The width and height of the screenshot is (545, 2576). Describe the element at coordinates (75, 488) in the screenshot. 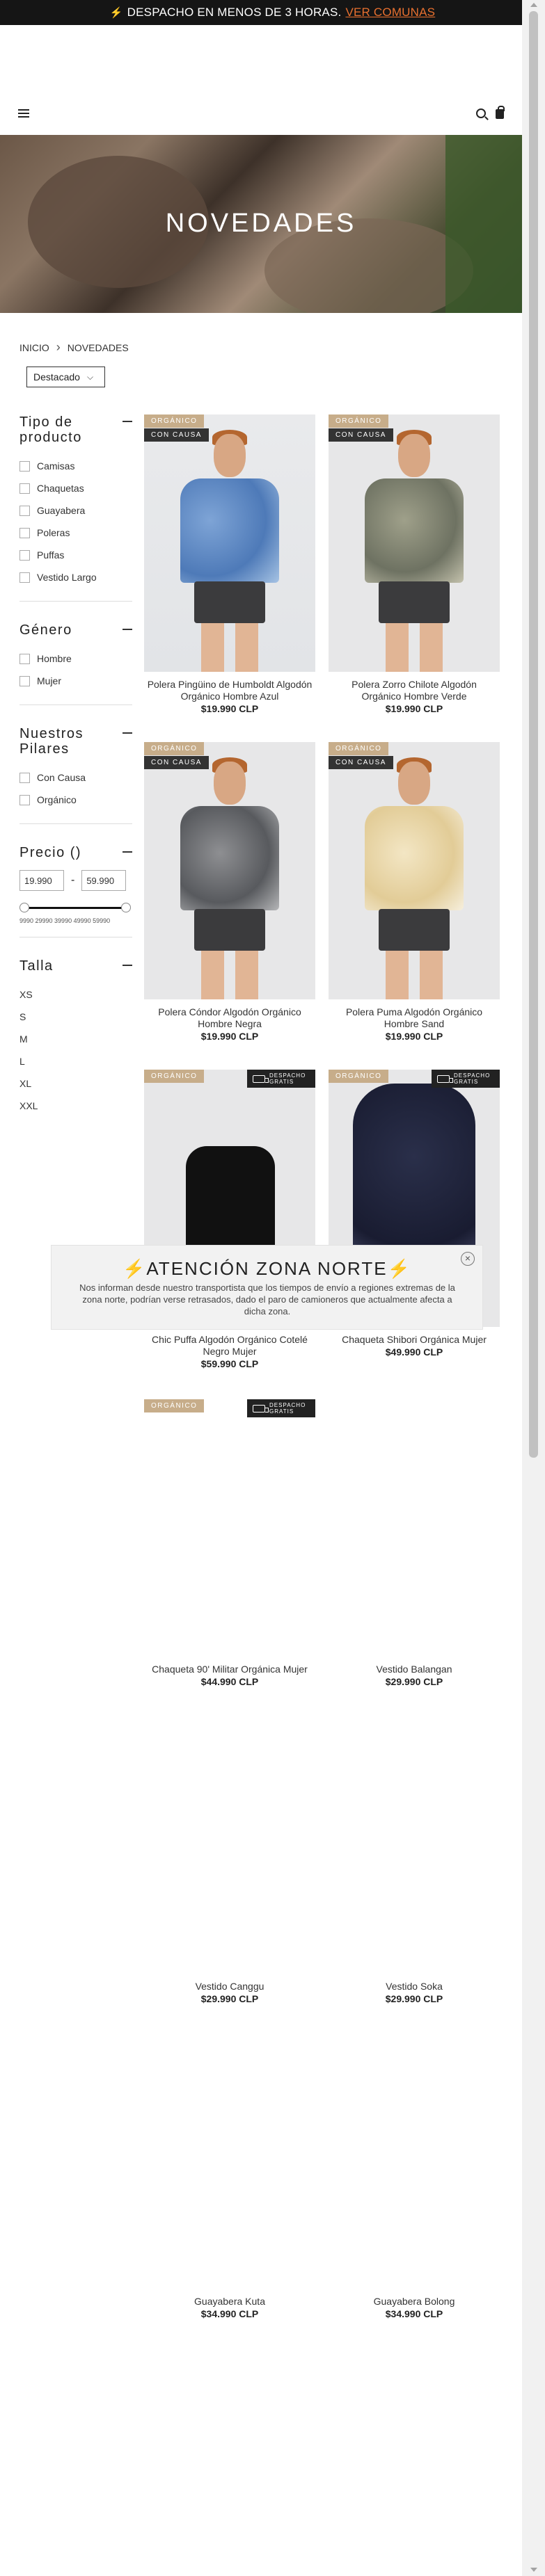

I see `filter-option: Chaquetas` at that location.